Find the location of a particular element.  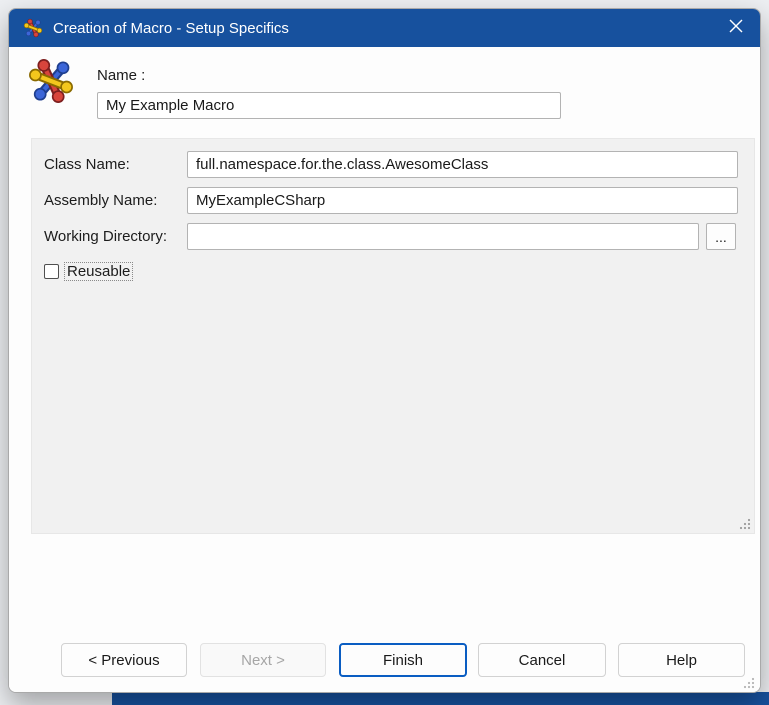

help-button: Help is located at coordinates (681, 660).